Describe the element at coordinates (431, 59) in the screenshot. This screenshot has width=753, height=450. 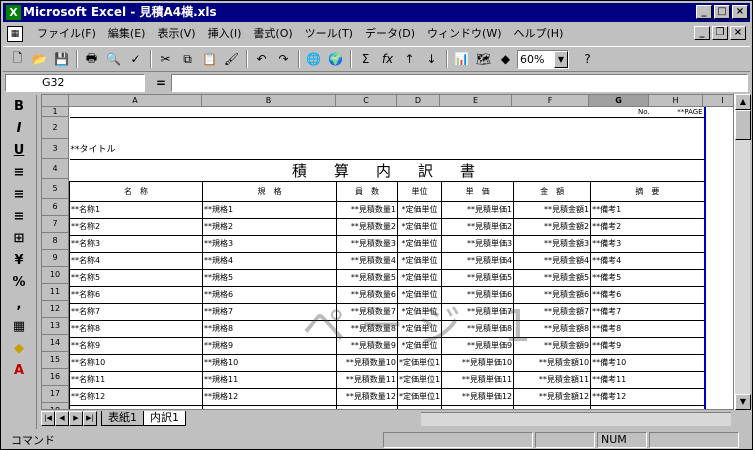
I see `sort-descending-icon: ↓` at that location.